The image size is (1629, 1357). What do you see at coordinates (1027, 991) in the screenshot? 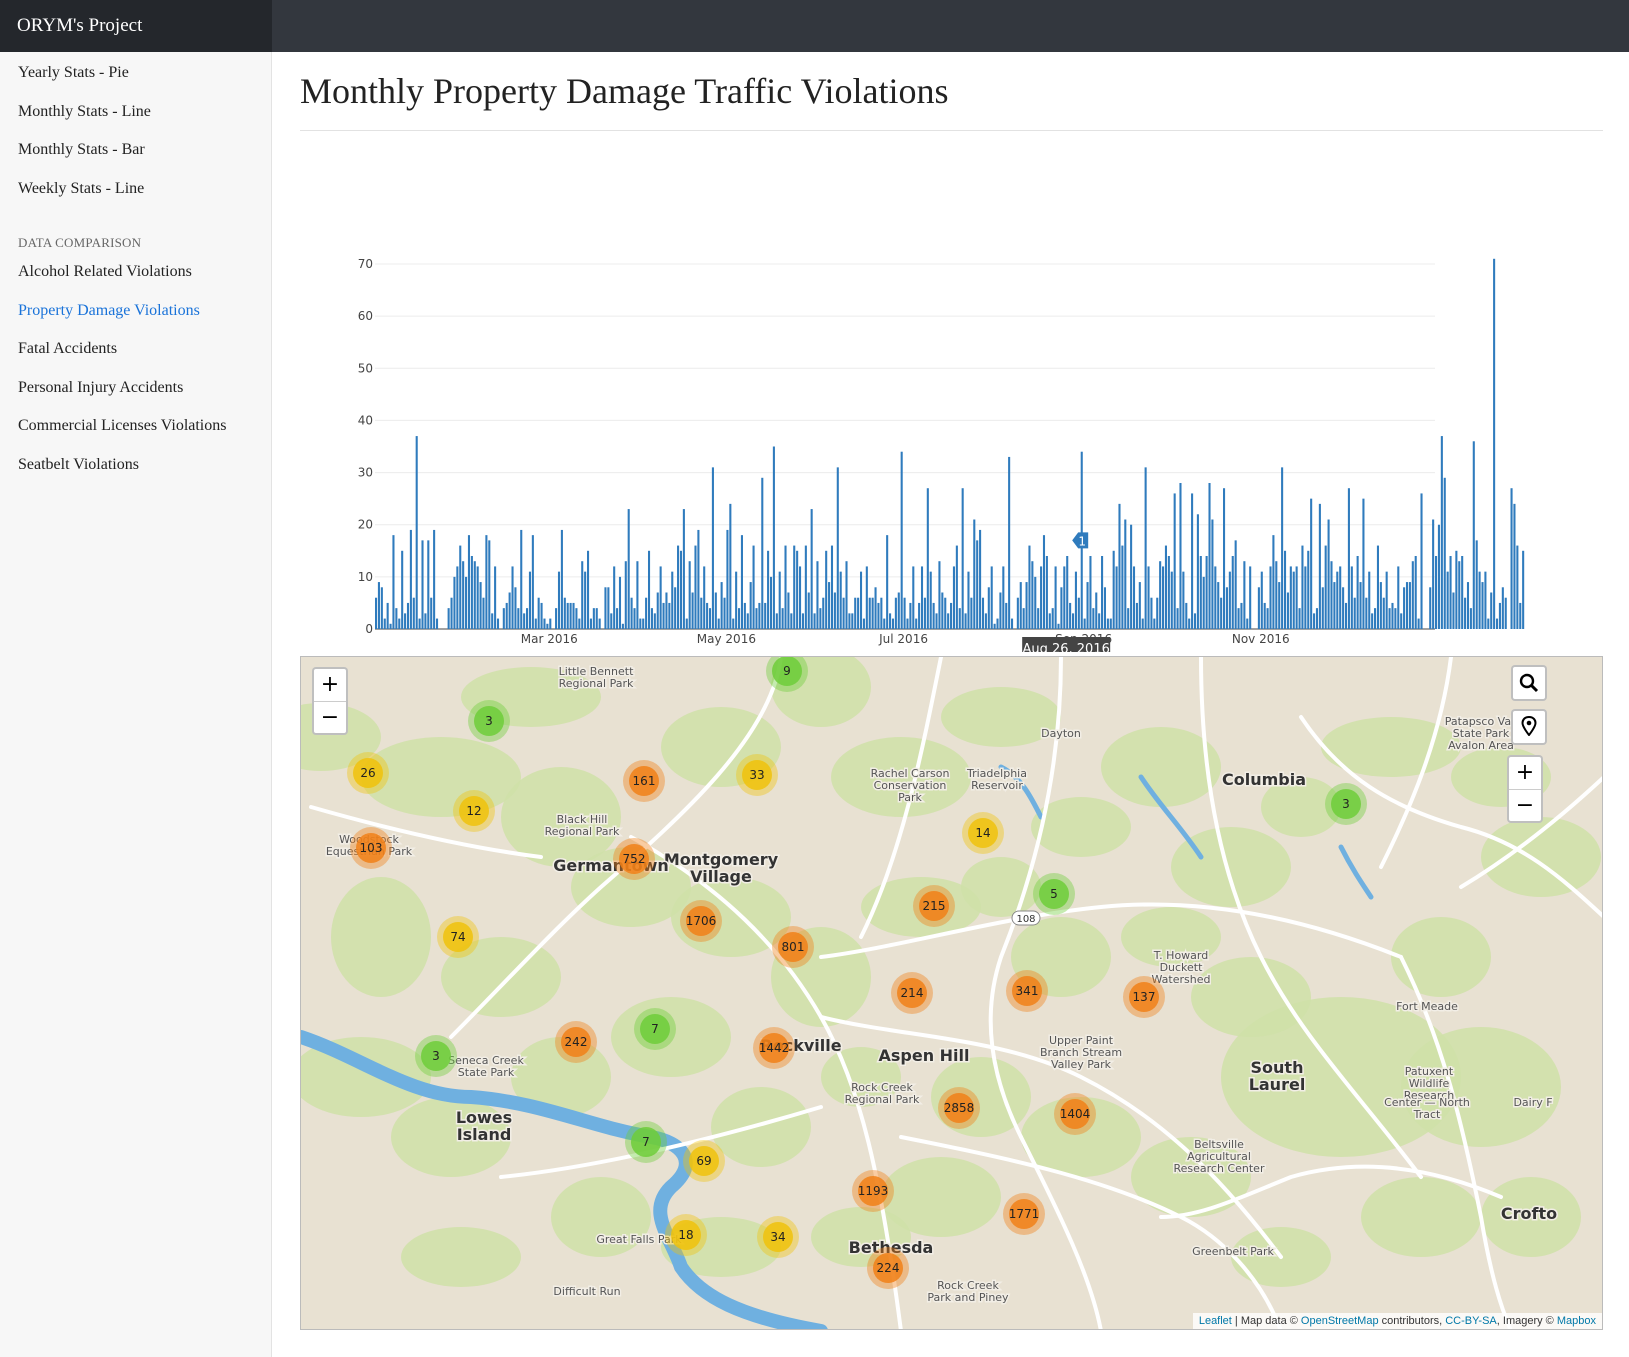
I see `marker-cluster: 341` at bounding box center [1027, 991].